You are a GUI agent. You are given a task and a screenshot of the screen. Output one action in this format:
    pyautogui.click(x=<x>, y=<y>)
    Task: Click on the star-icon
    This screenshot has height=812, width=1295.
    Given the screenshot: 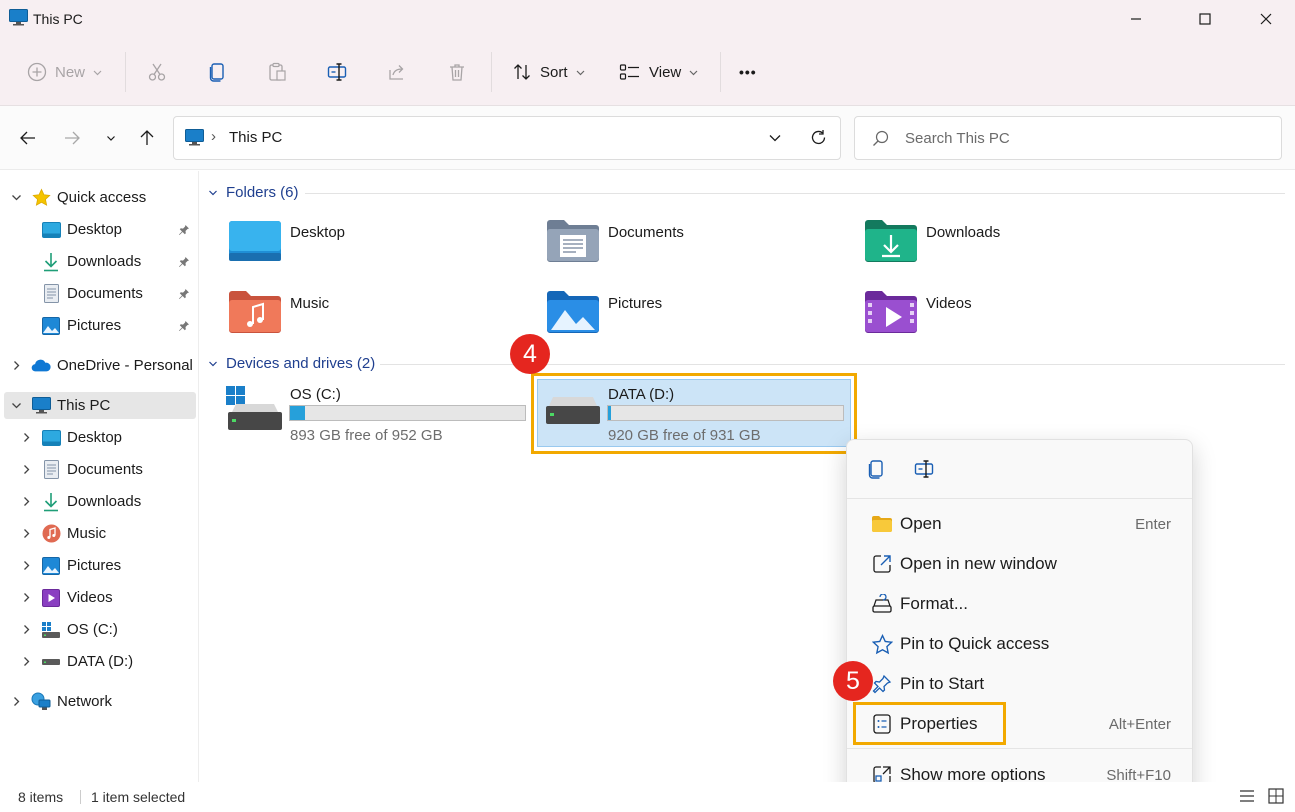 What is the action you would take?
    pyautogui.click(x=882, y=644)
    